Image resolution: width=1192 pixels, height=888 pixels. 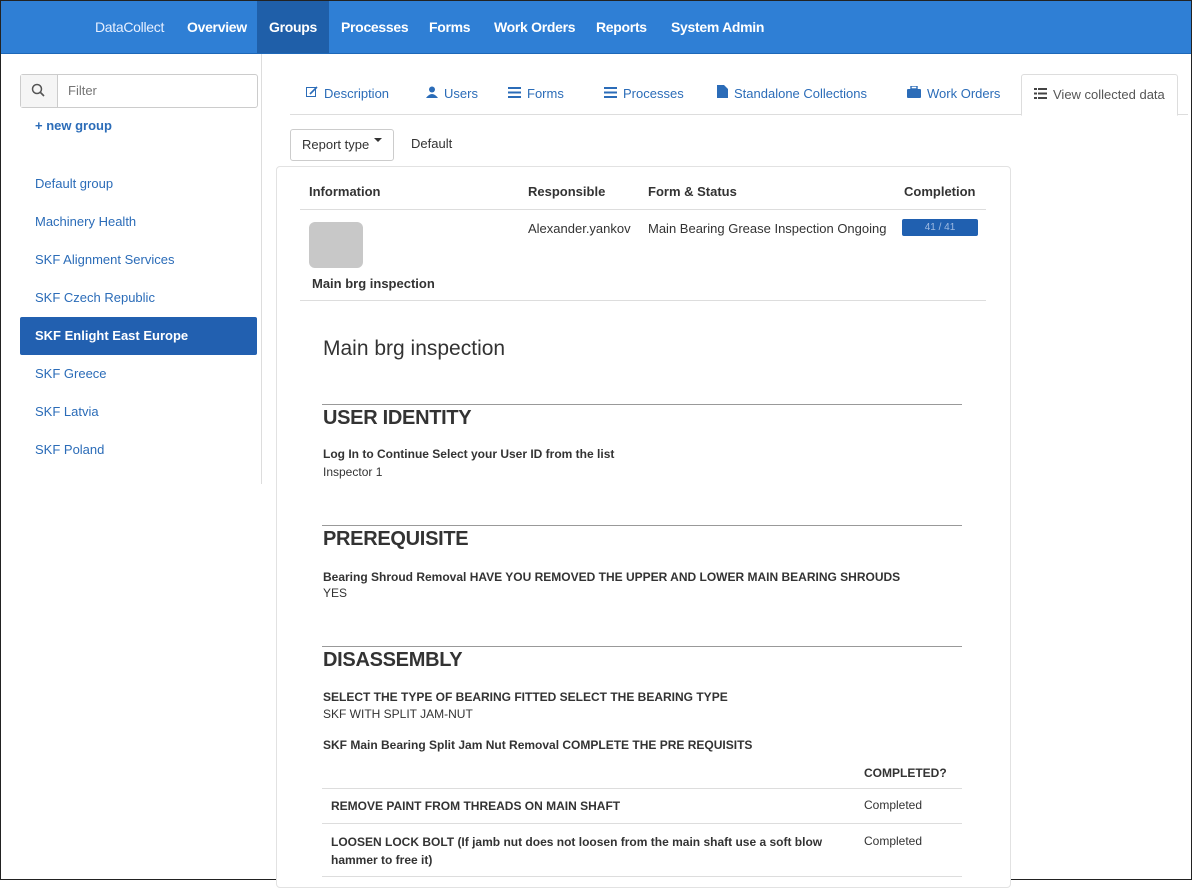 What do you see at coordinates (312, 94) in the screenshot?
I see `edit-icon` at bounding box center [312, 94].